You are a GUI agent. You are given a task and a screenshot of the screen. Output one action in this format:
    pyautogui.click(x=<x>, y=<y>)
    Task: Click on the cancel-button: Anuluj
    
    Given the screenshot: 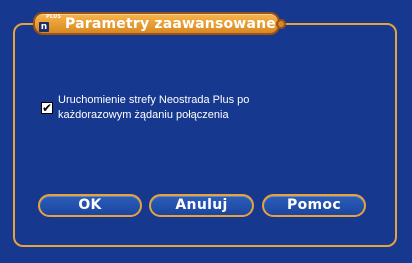 What is the action you would take?
    pyautogui.click(x=201, y=205)
    